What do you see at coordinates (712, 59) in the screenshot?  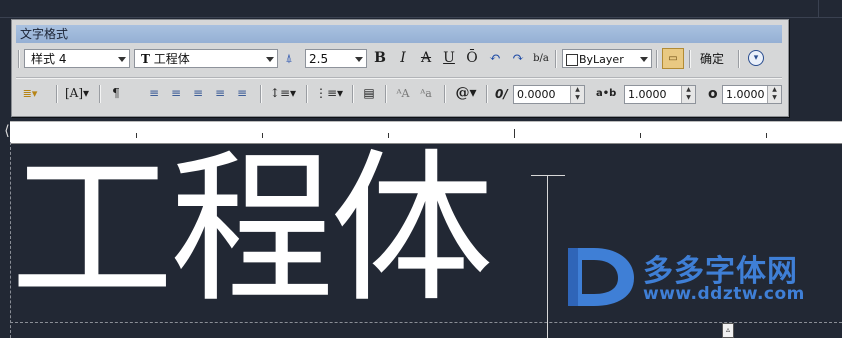 I see `ok-button: 确定` at bounding box center [712, 59].